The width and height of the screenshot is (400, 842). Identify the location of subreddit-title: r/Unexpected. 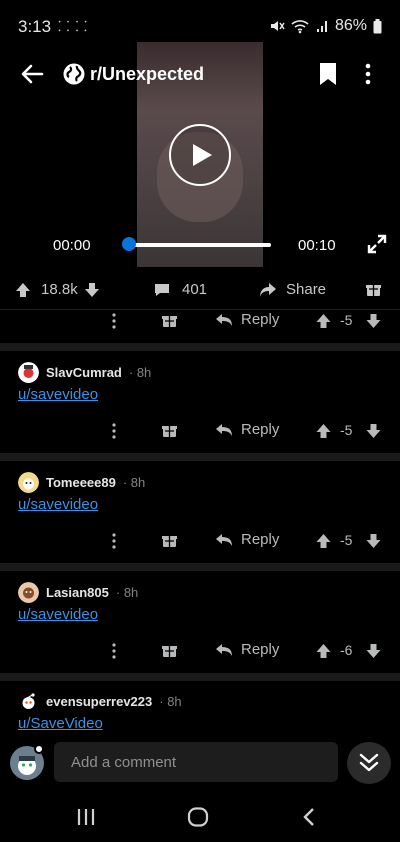
(147, 74).